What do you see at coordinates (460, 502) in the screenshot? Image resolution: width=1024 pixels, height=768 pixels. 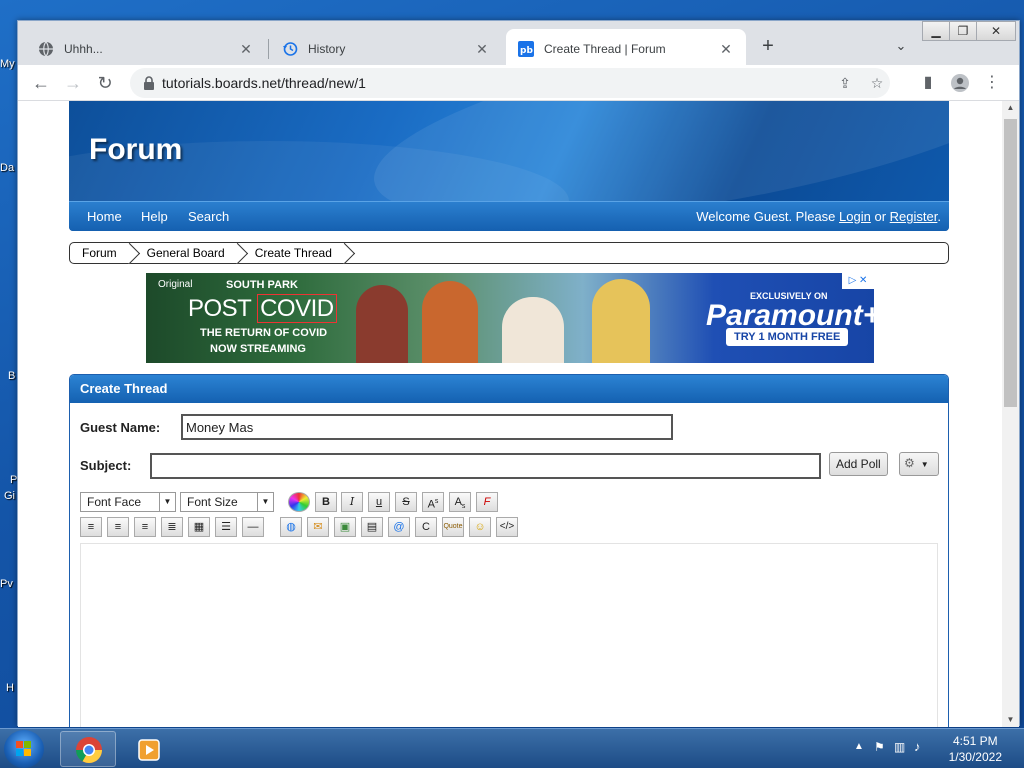 I see `subscript-icon: As` at bounding box center [460, 502].